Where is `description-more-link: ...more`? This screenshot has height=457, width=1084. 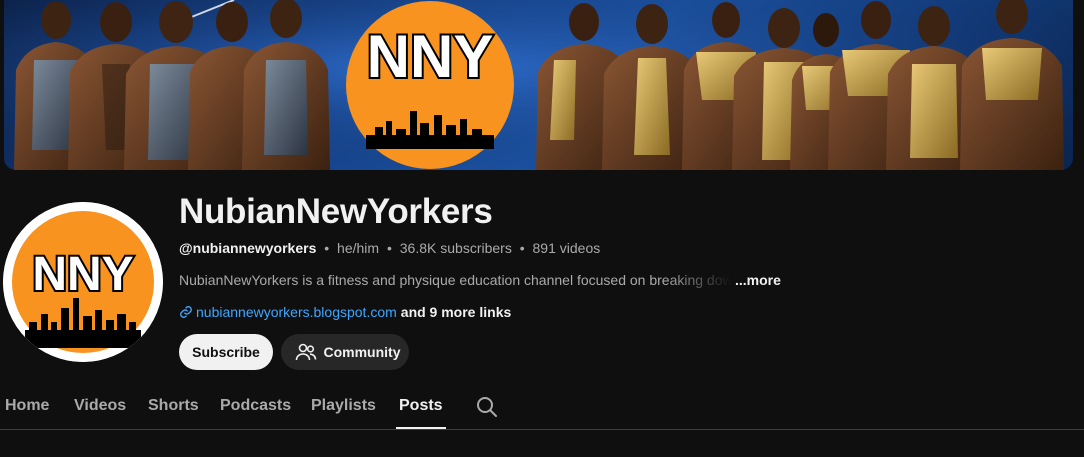
description-more-link: ...more is located at coordinates (758, 280).